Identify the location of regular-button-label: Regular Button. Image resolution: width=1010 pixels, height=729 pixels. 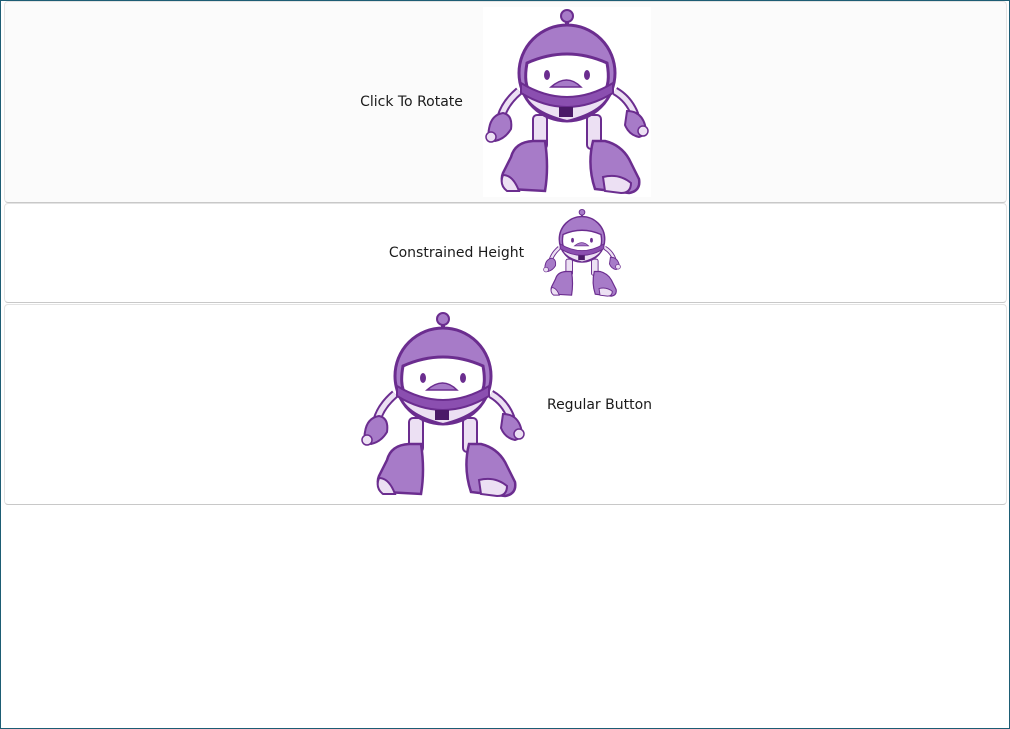
(599, 404).